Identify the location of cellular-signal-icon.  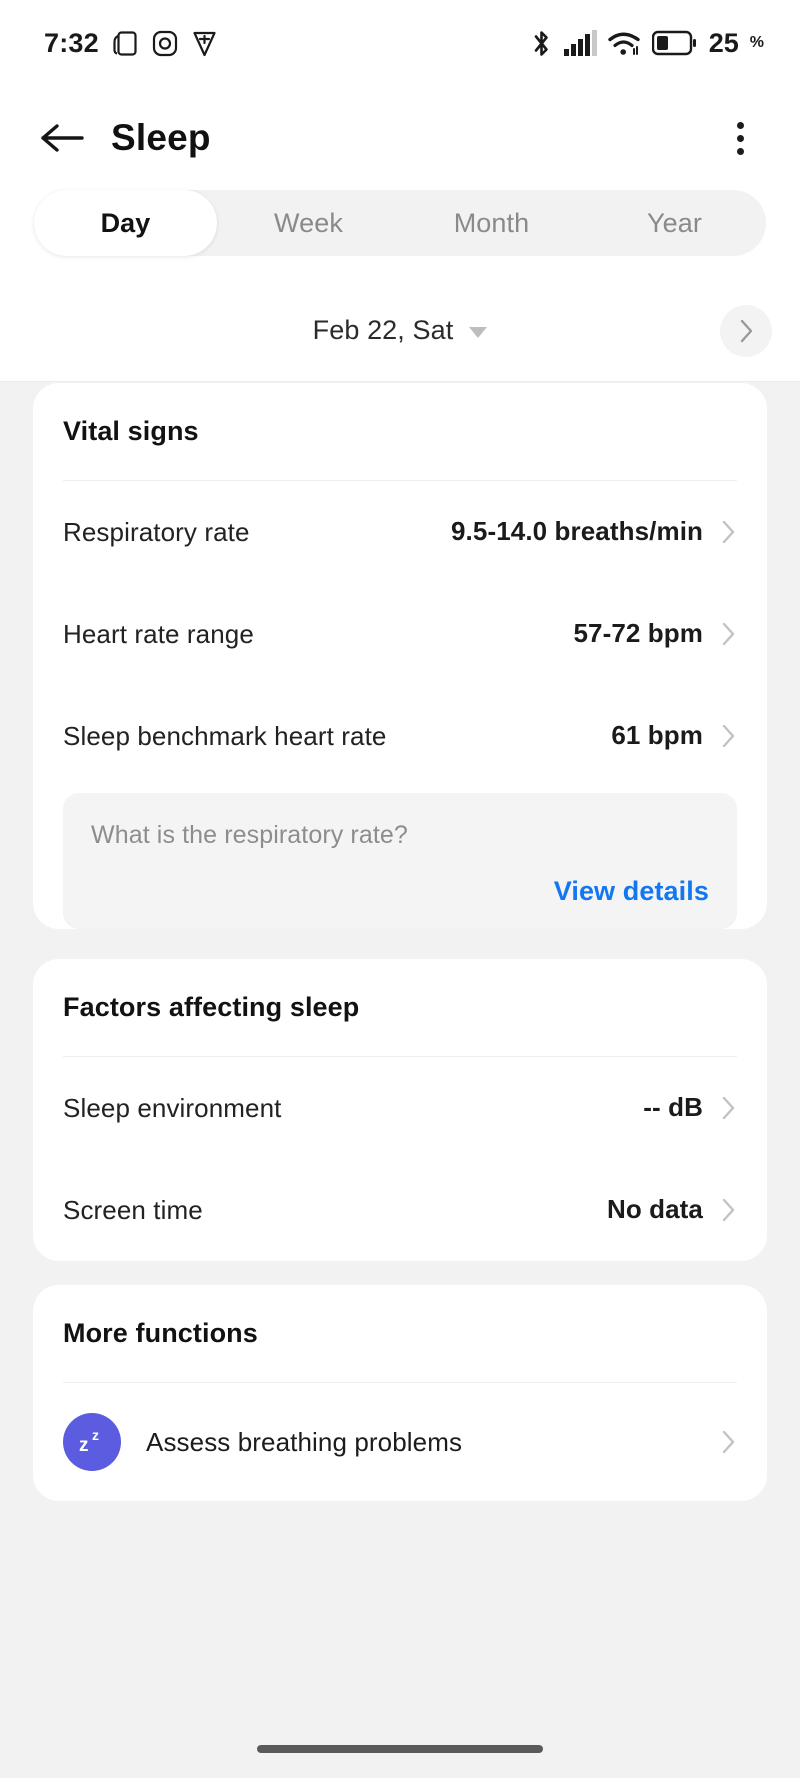
(580, 43).